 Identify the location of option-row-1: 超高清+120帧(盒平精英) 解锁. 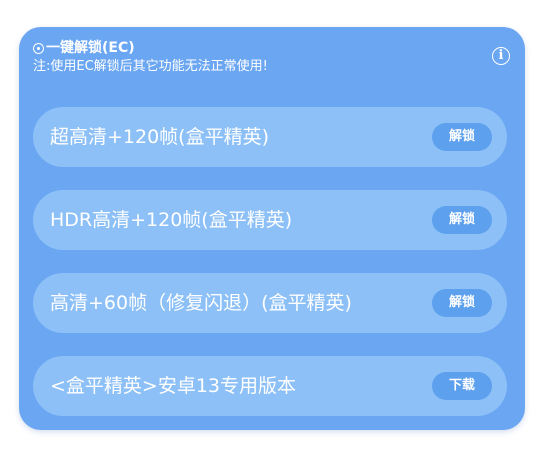
(270, 137).